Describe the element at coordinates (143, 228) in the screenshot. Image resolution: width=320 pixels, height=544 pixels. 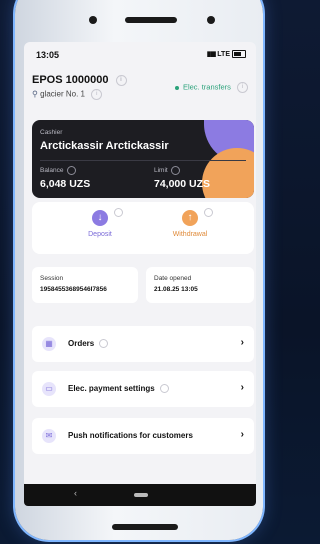
I see `cash-actions: ↓ Deposit ↑ Withdrawal` at that location.